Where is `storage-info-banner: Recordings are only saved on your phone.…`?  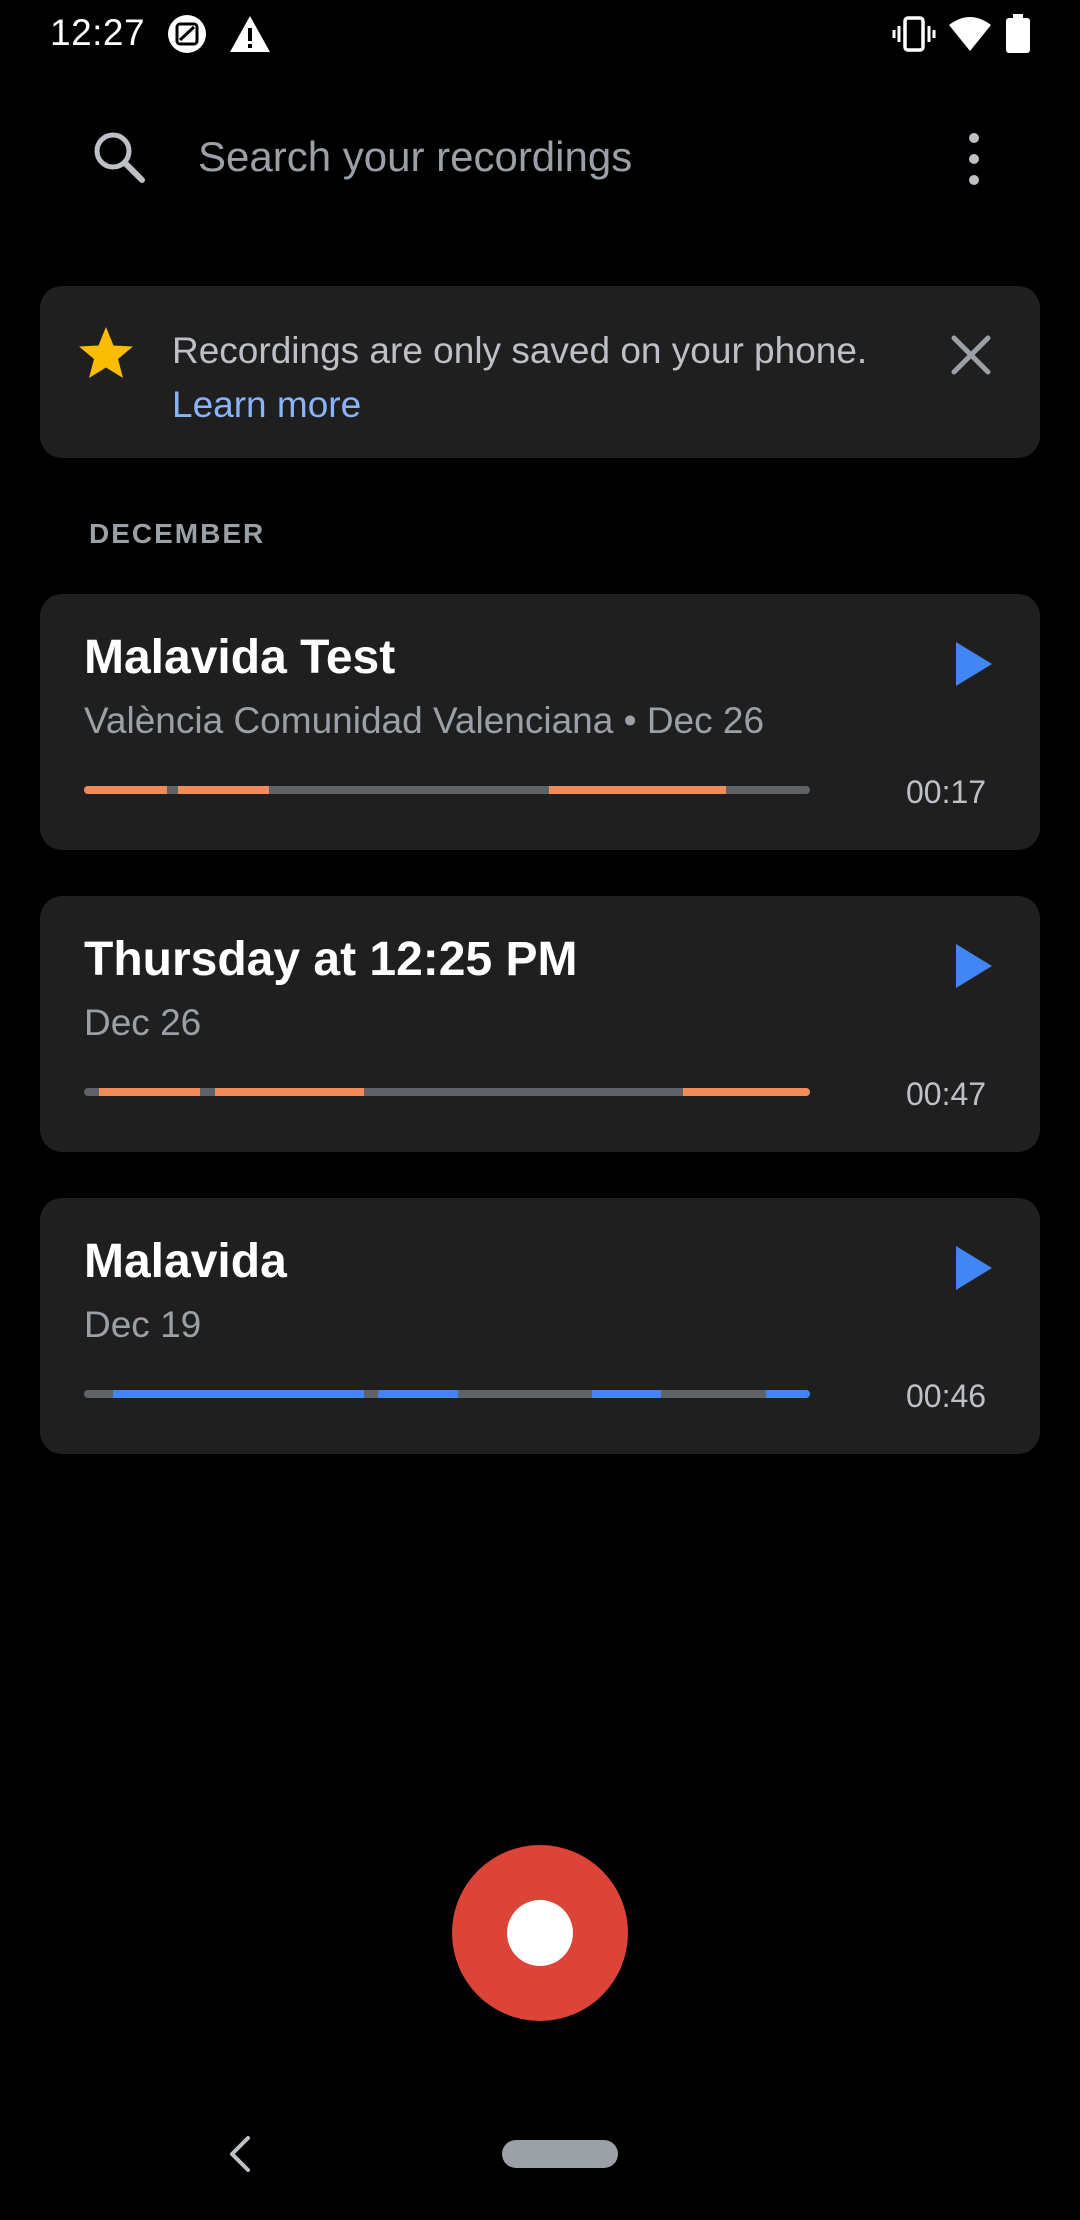
storage-info-banner: Recordings are only saved on your phone.… is located at coordinates (540, 372).